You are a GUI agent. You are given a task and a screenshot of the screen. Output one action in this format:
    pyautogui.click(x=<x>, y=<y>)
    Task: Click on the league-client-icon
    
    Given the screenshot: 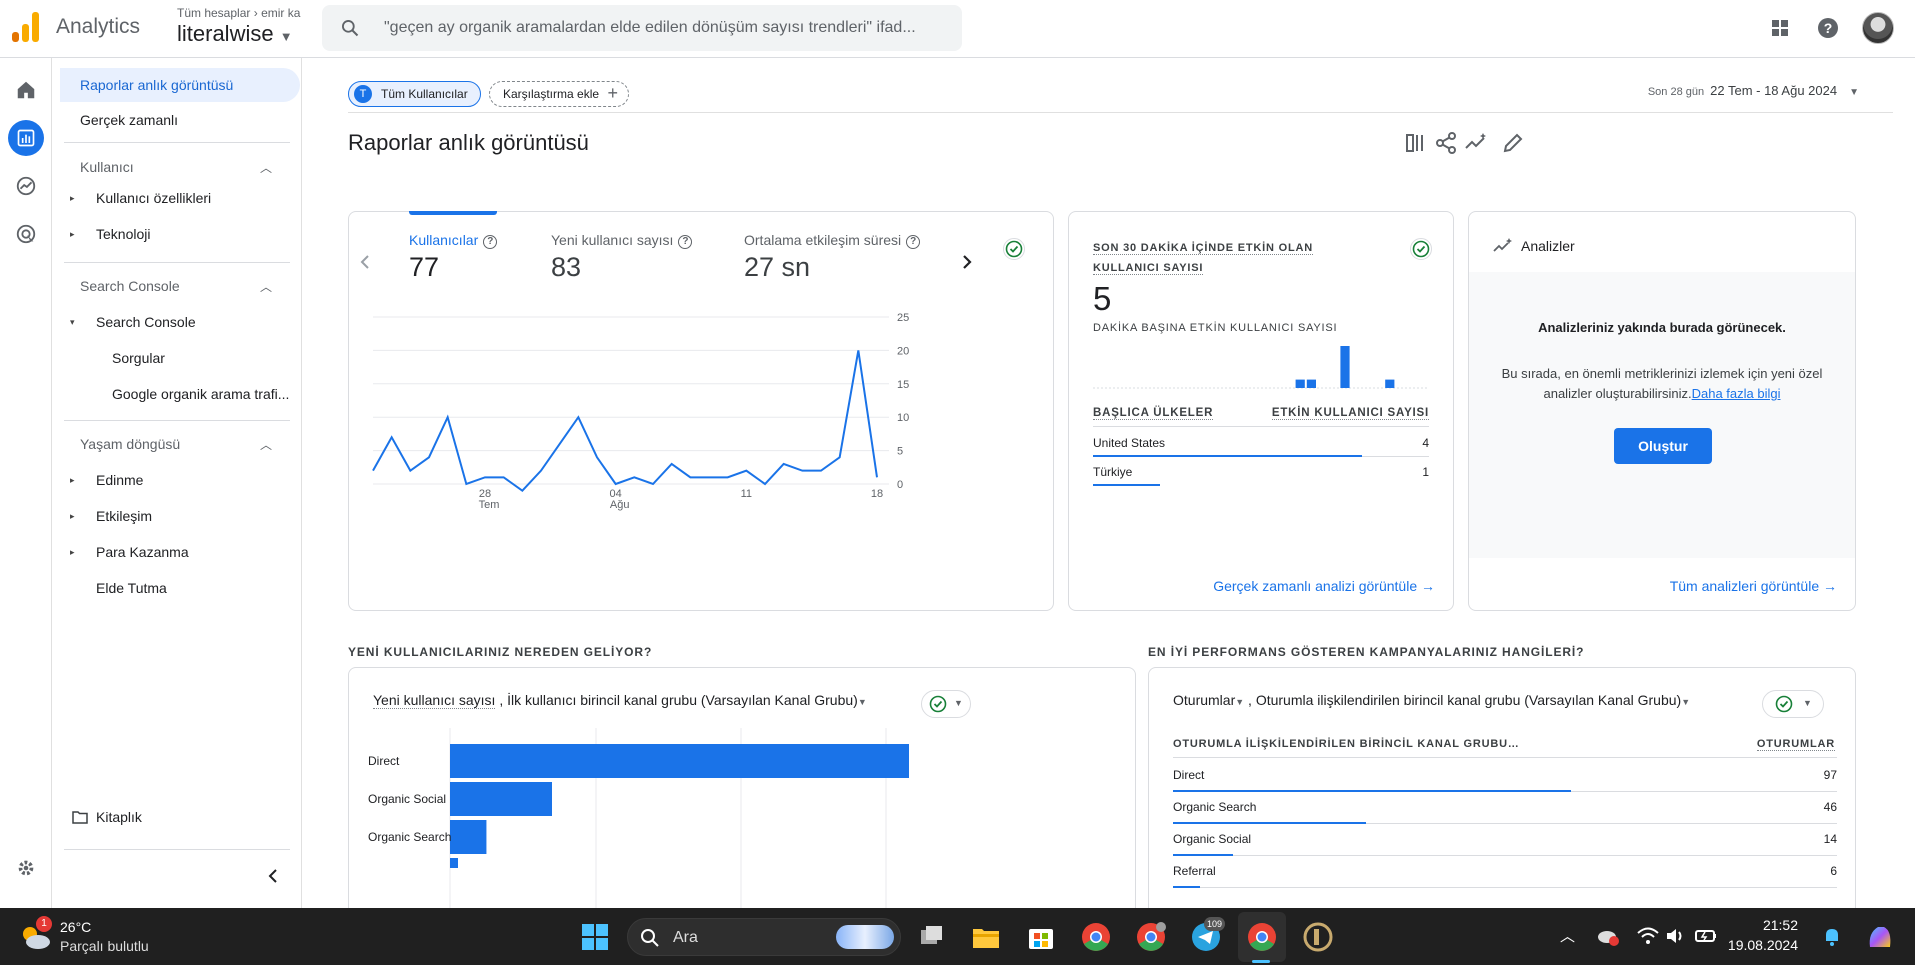 What is the action you would take?
    pyautogui.click(x=1318, y=937)
    